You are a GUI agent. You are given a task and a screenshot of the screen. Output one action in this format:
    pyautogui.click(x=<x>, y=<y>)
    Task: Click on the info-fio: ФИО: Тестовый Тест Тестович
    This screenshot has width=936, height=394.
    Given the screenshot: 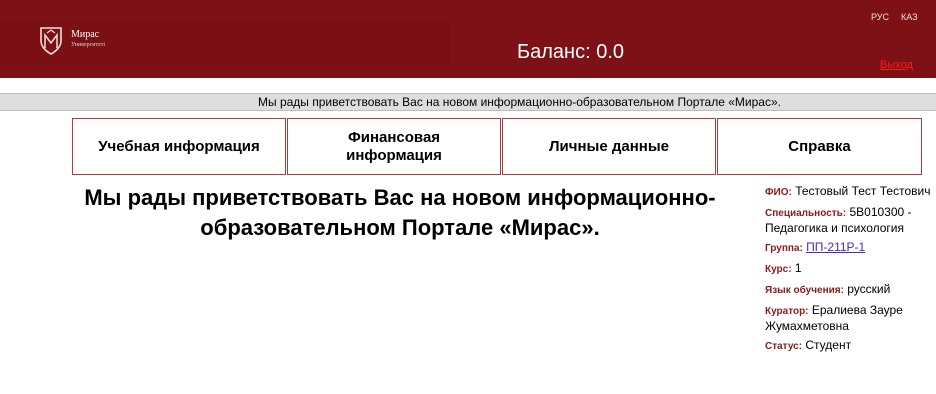 What is the action you would take?
    pyautogui.click(x=849, y=192)
    